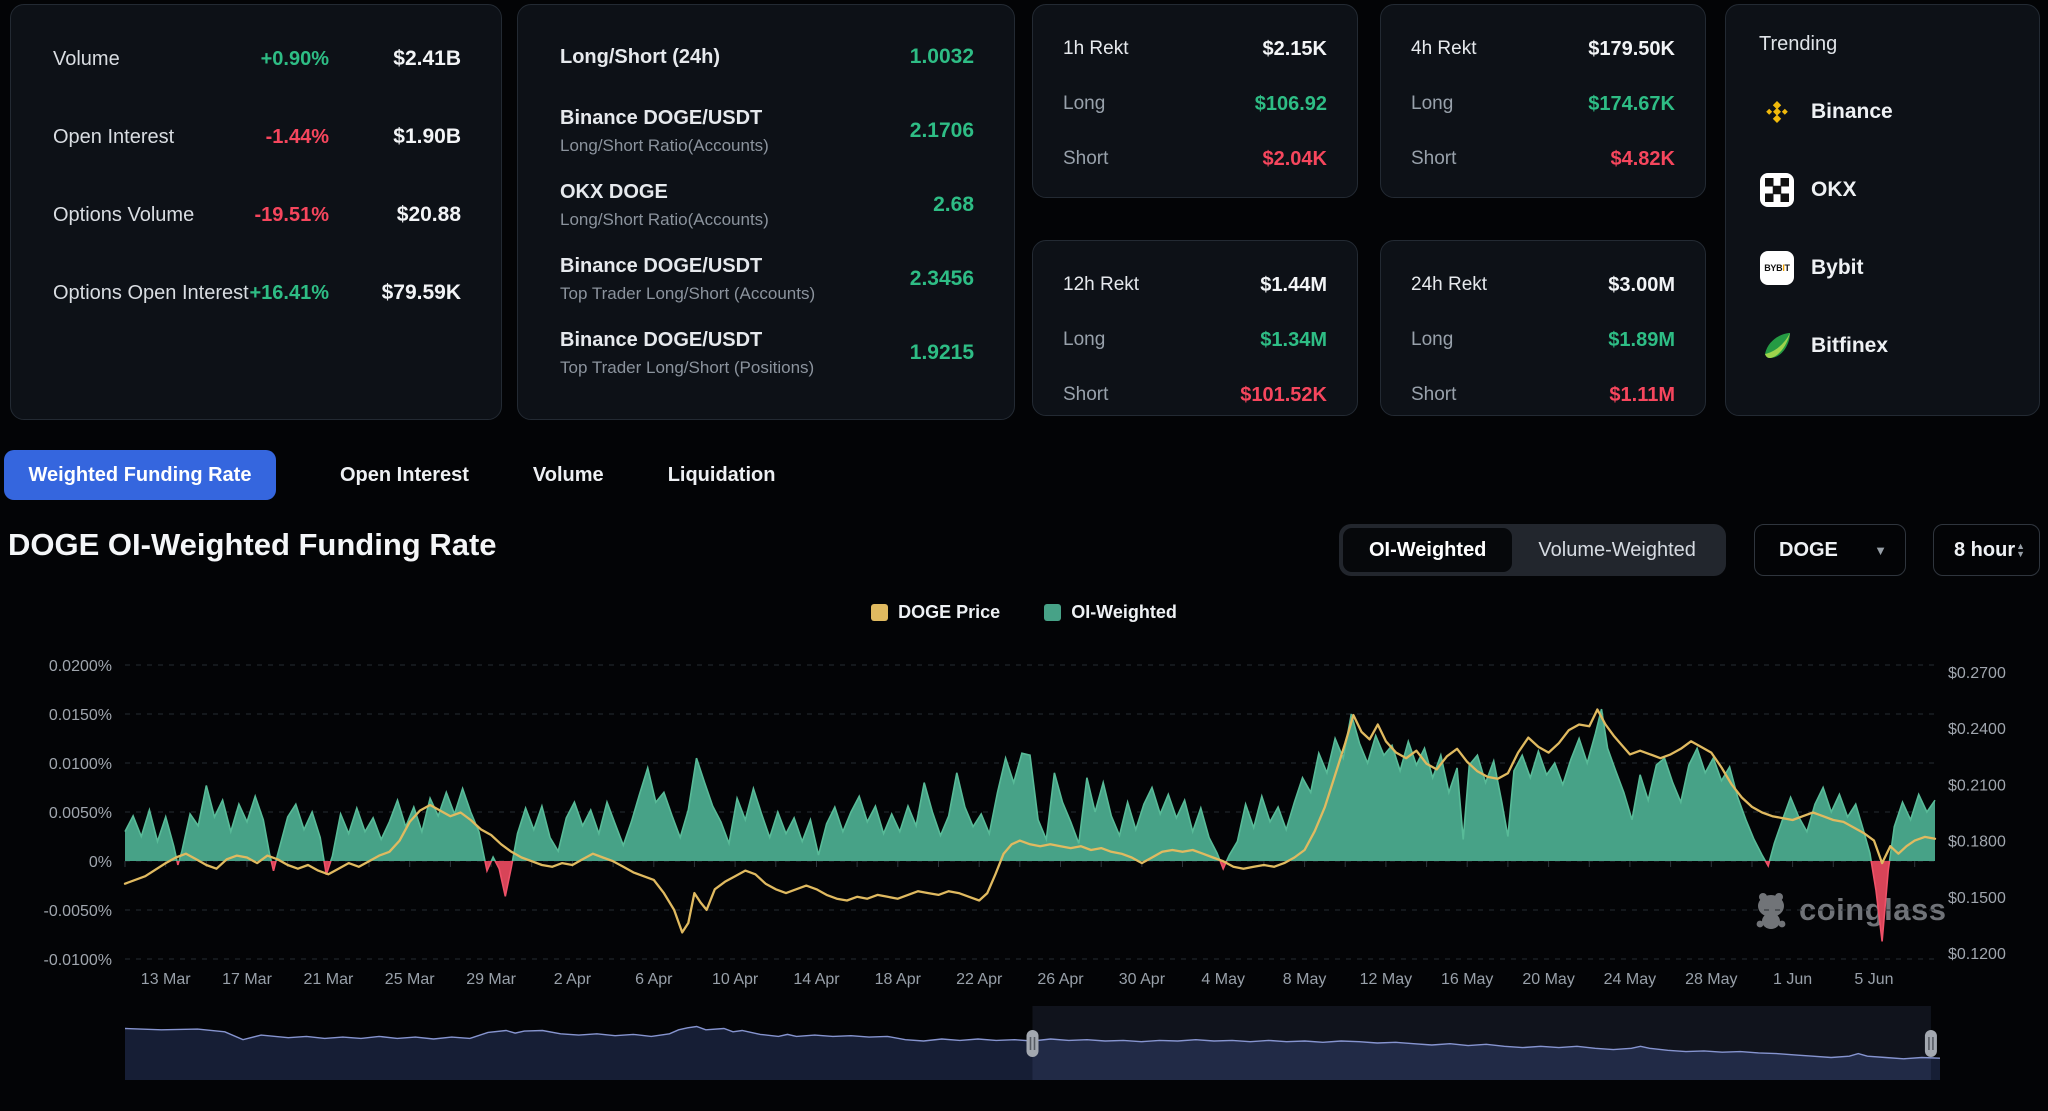  What do you see at coordinates (80, 764) in the screenshot?
I see `svg-text: 0.0100%` at bounding box center [80, 764].